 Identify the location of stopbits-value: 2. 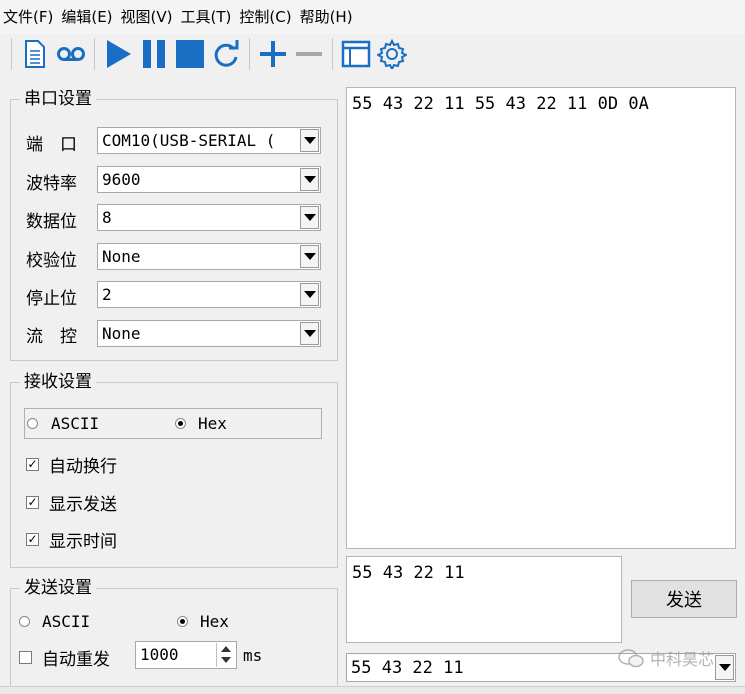
(107, 294).